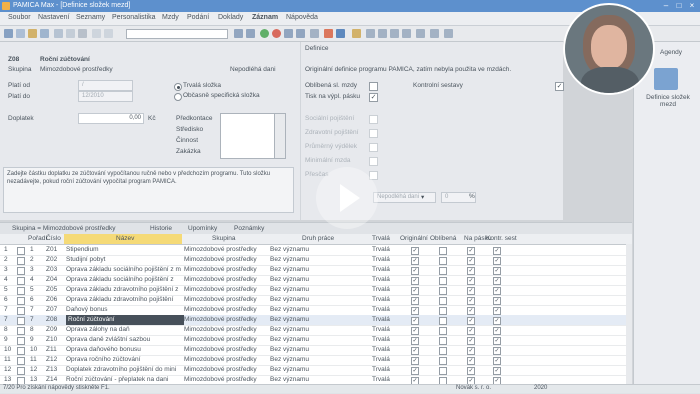  I want to click on play-button, so click(347, 198).